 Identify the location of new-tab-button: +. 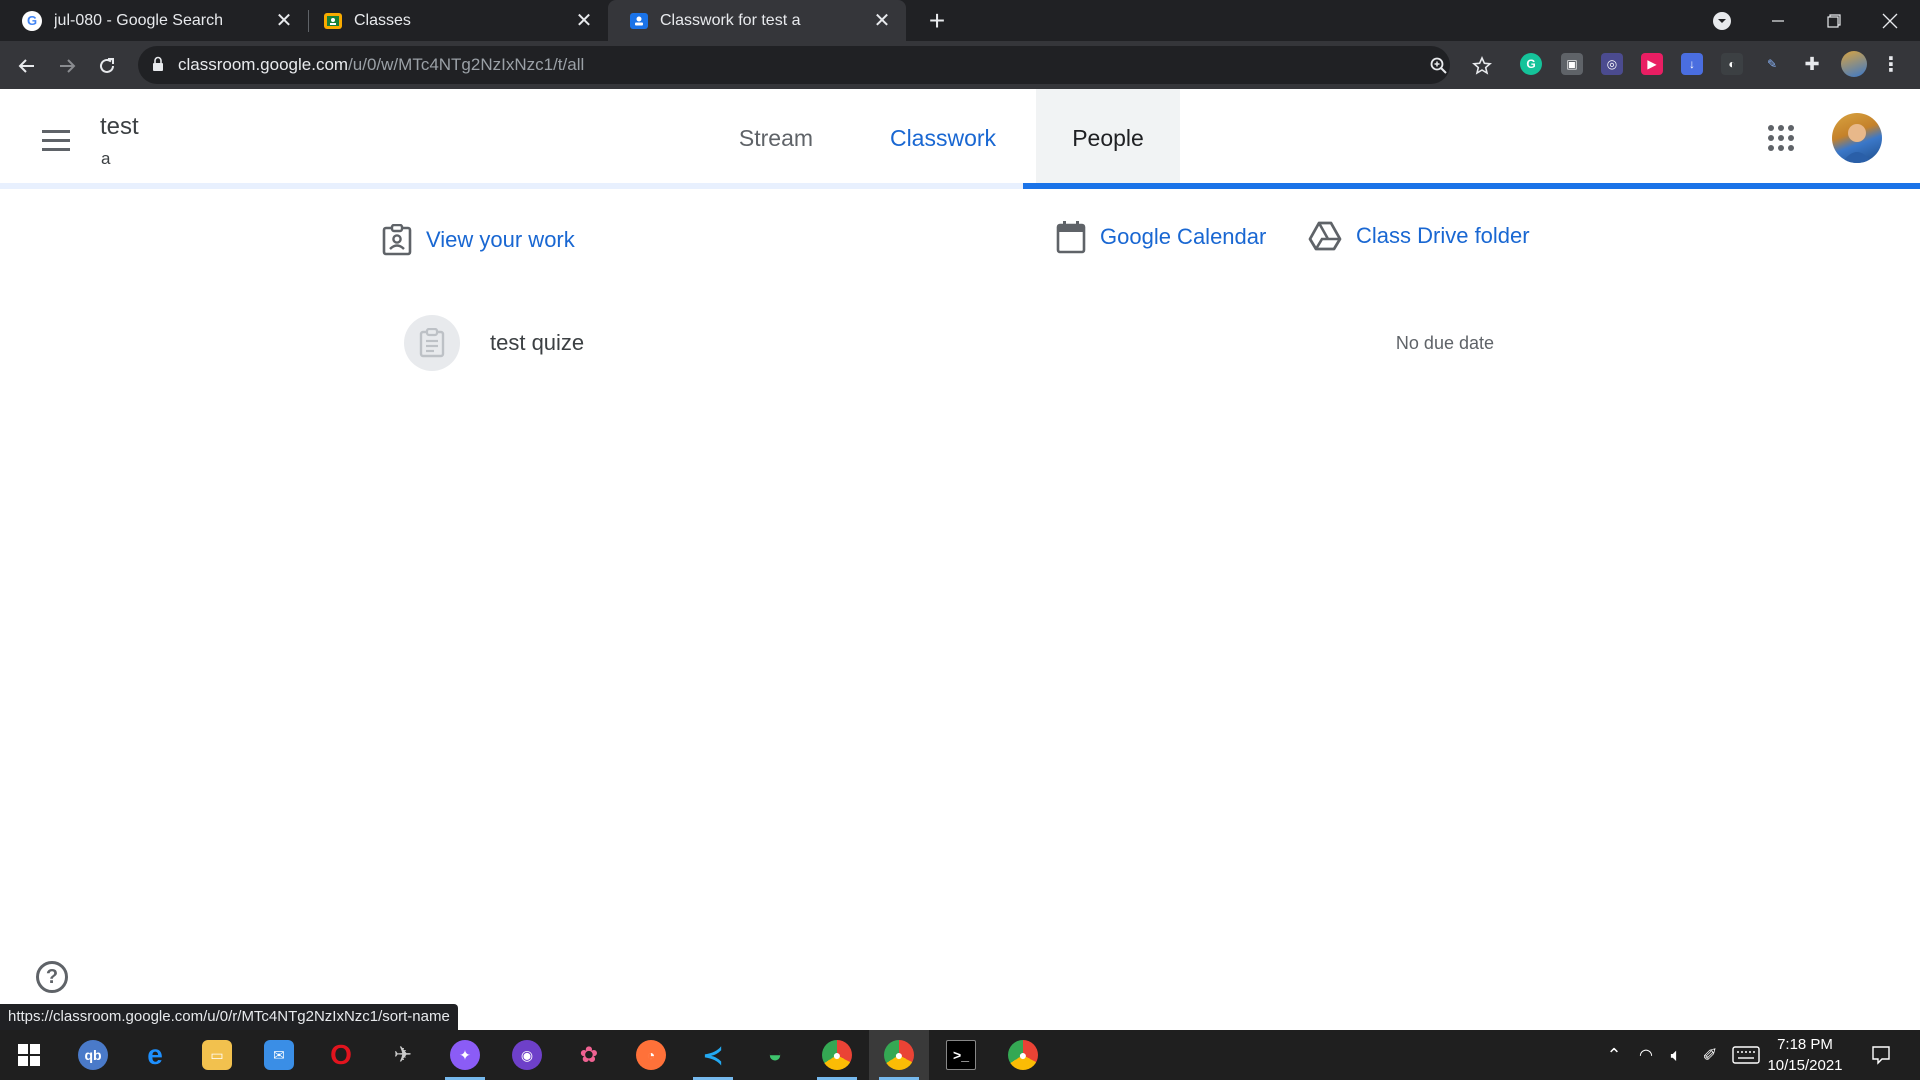
(937, 20).